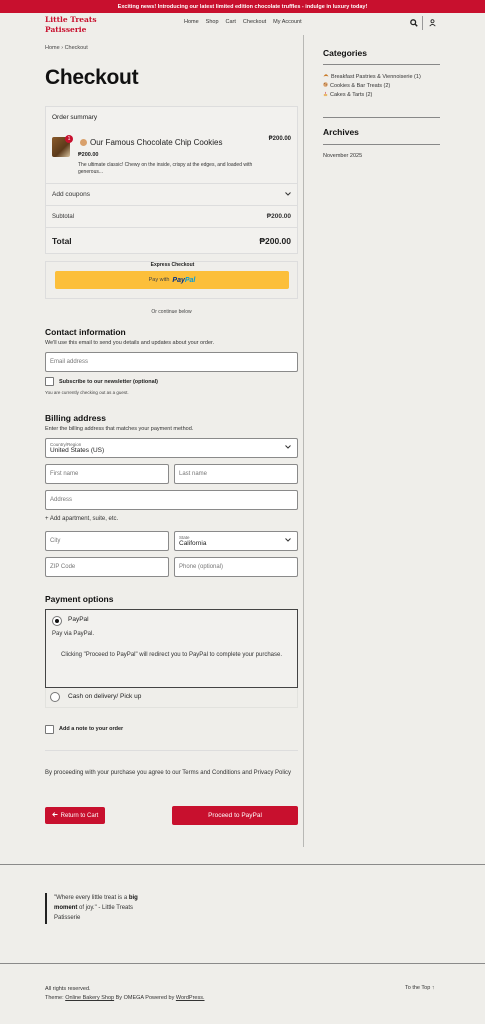 The height and width of the screenshot is (1024, 485). What do you see at coordinates (171, 448) in the screenshot?
I see `country-select: Country/Region United States (US)` at bounding box center [171, 448].